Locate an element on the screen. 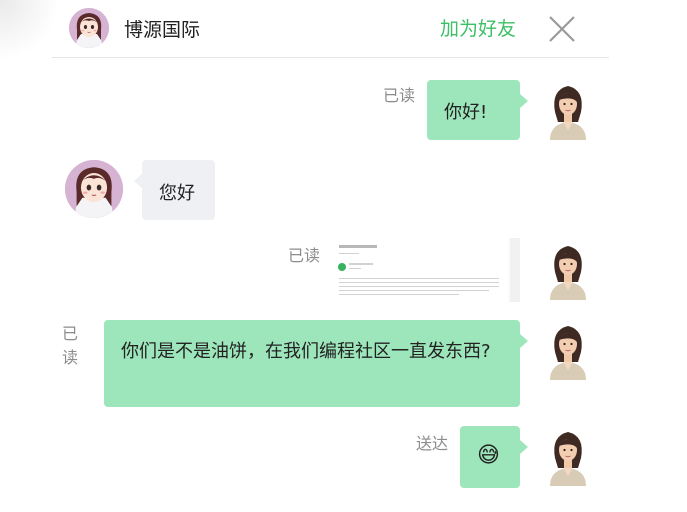 The image size is (687, 512). document-thumbnail is located at coordinates (420, 270).